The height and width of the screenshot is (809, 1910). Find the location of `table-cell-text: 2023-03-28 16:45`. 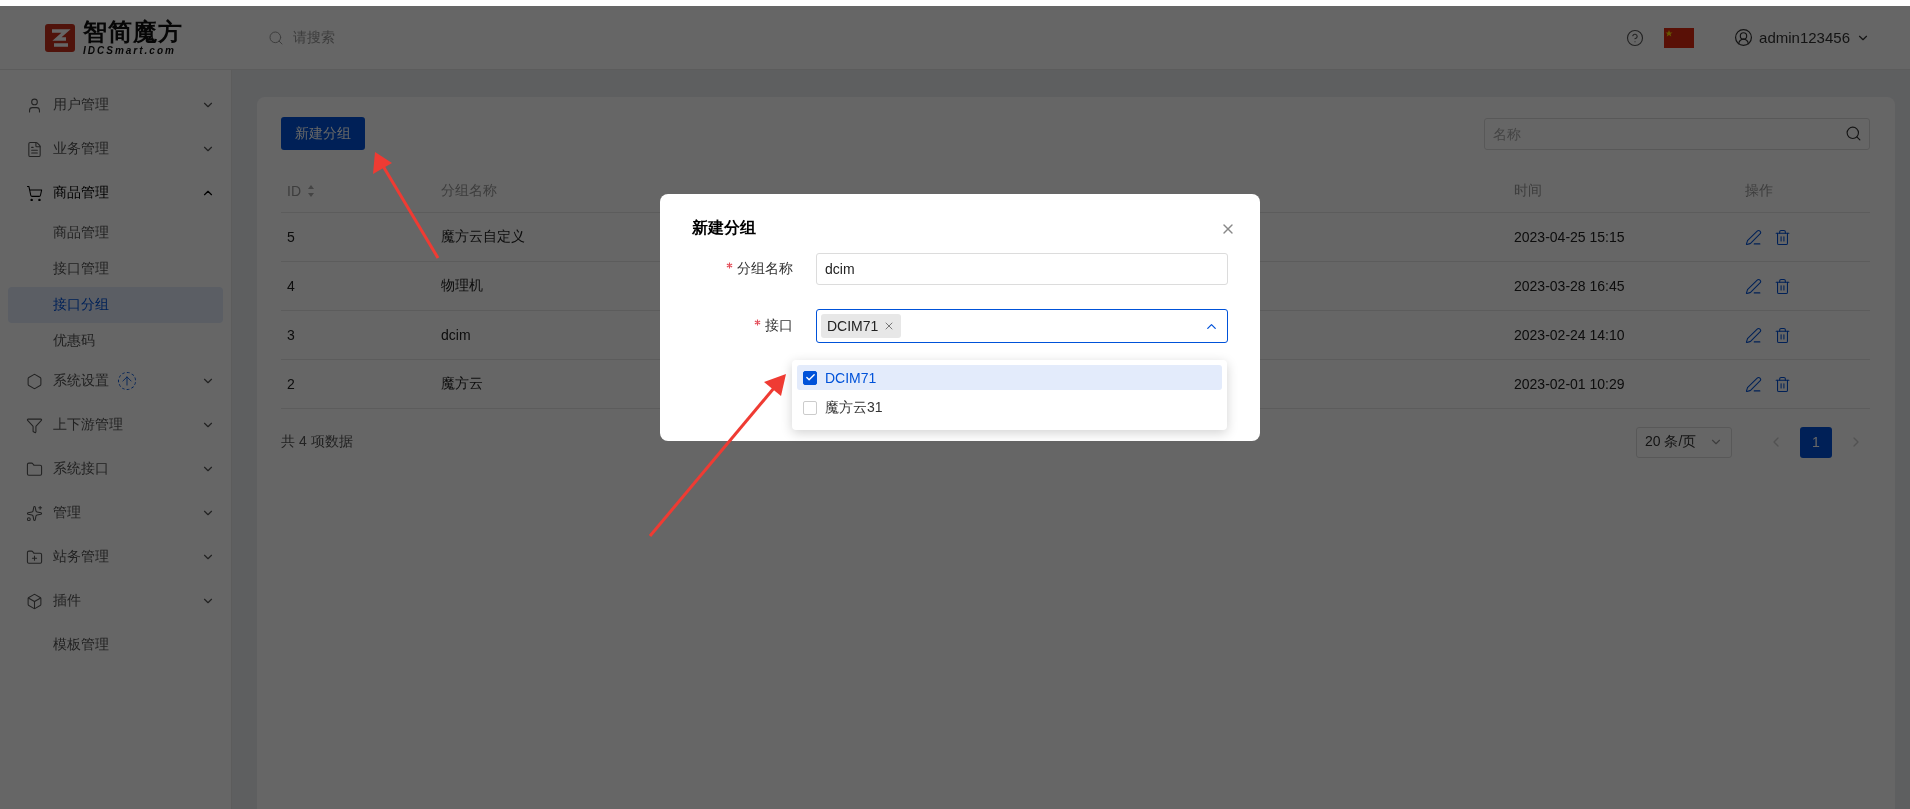

table-cell-text: 2023-03-28 16:45 is located at coordinates (1569, 286).